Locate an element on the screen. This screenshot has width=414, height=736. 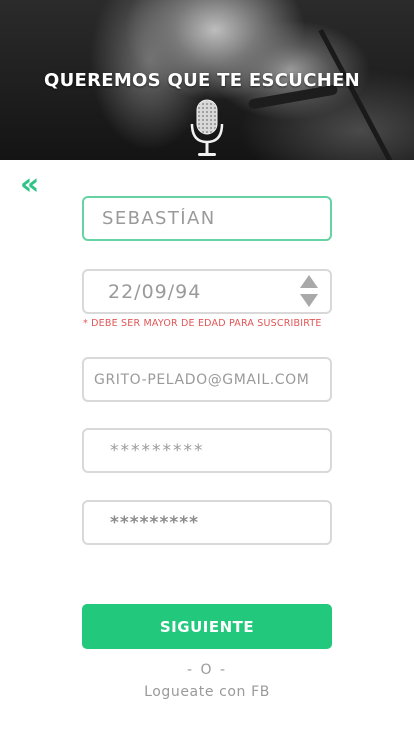
stepper-down-icon is located at coordinates (309, 300).